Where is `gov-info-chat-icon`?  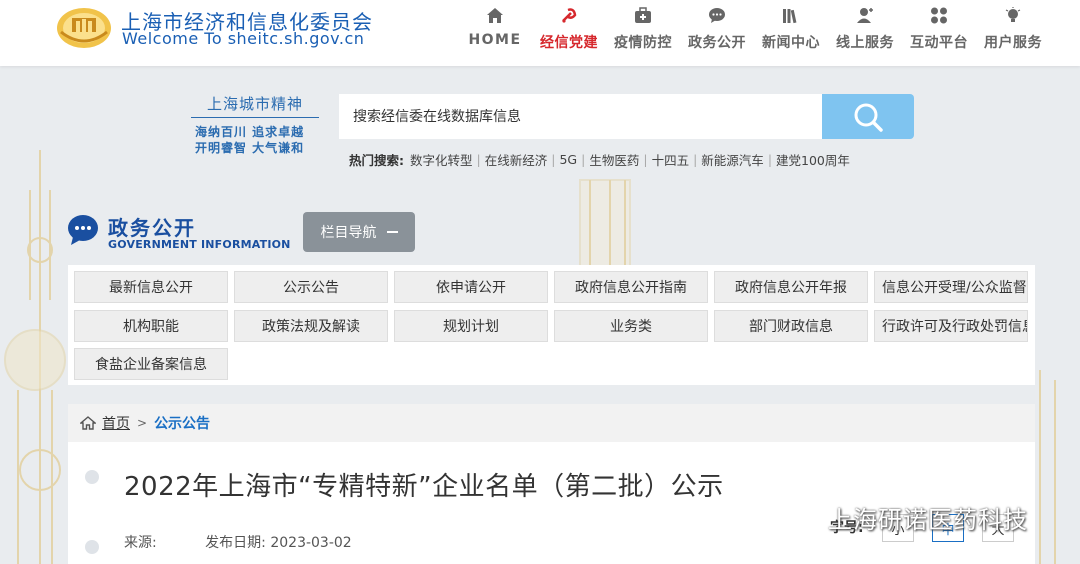
gov-info-chat-icon is located at coordinates (83, 230).